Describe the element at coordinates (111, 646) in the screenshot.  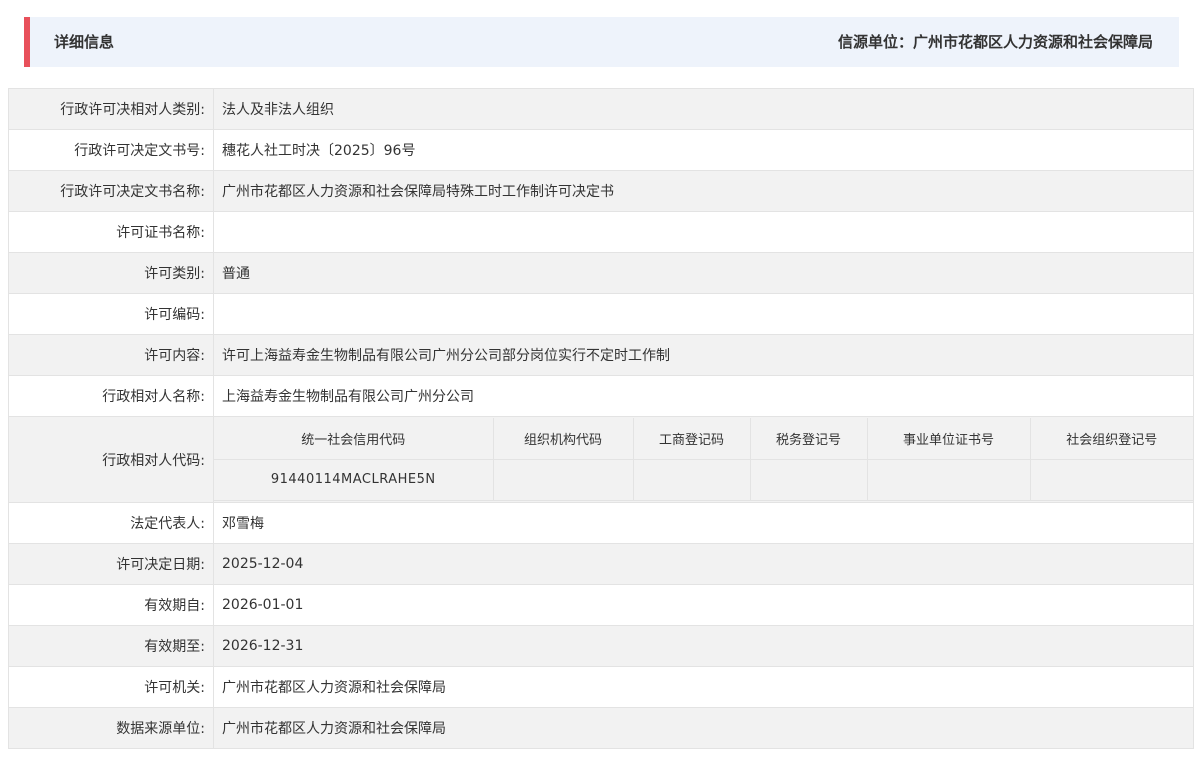
I see `row-label: 有效期至:` at that location.